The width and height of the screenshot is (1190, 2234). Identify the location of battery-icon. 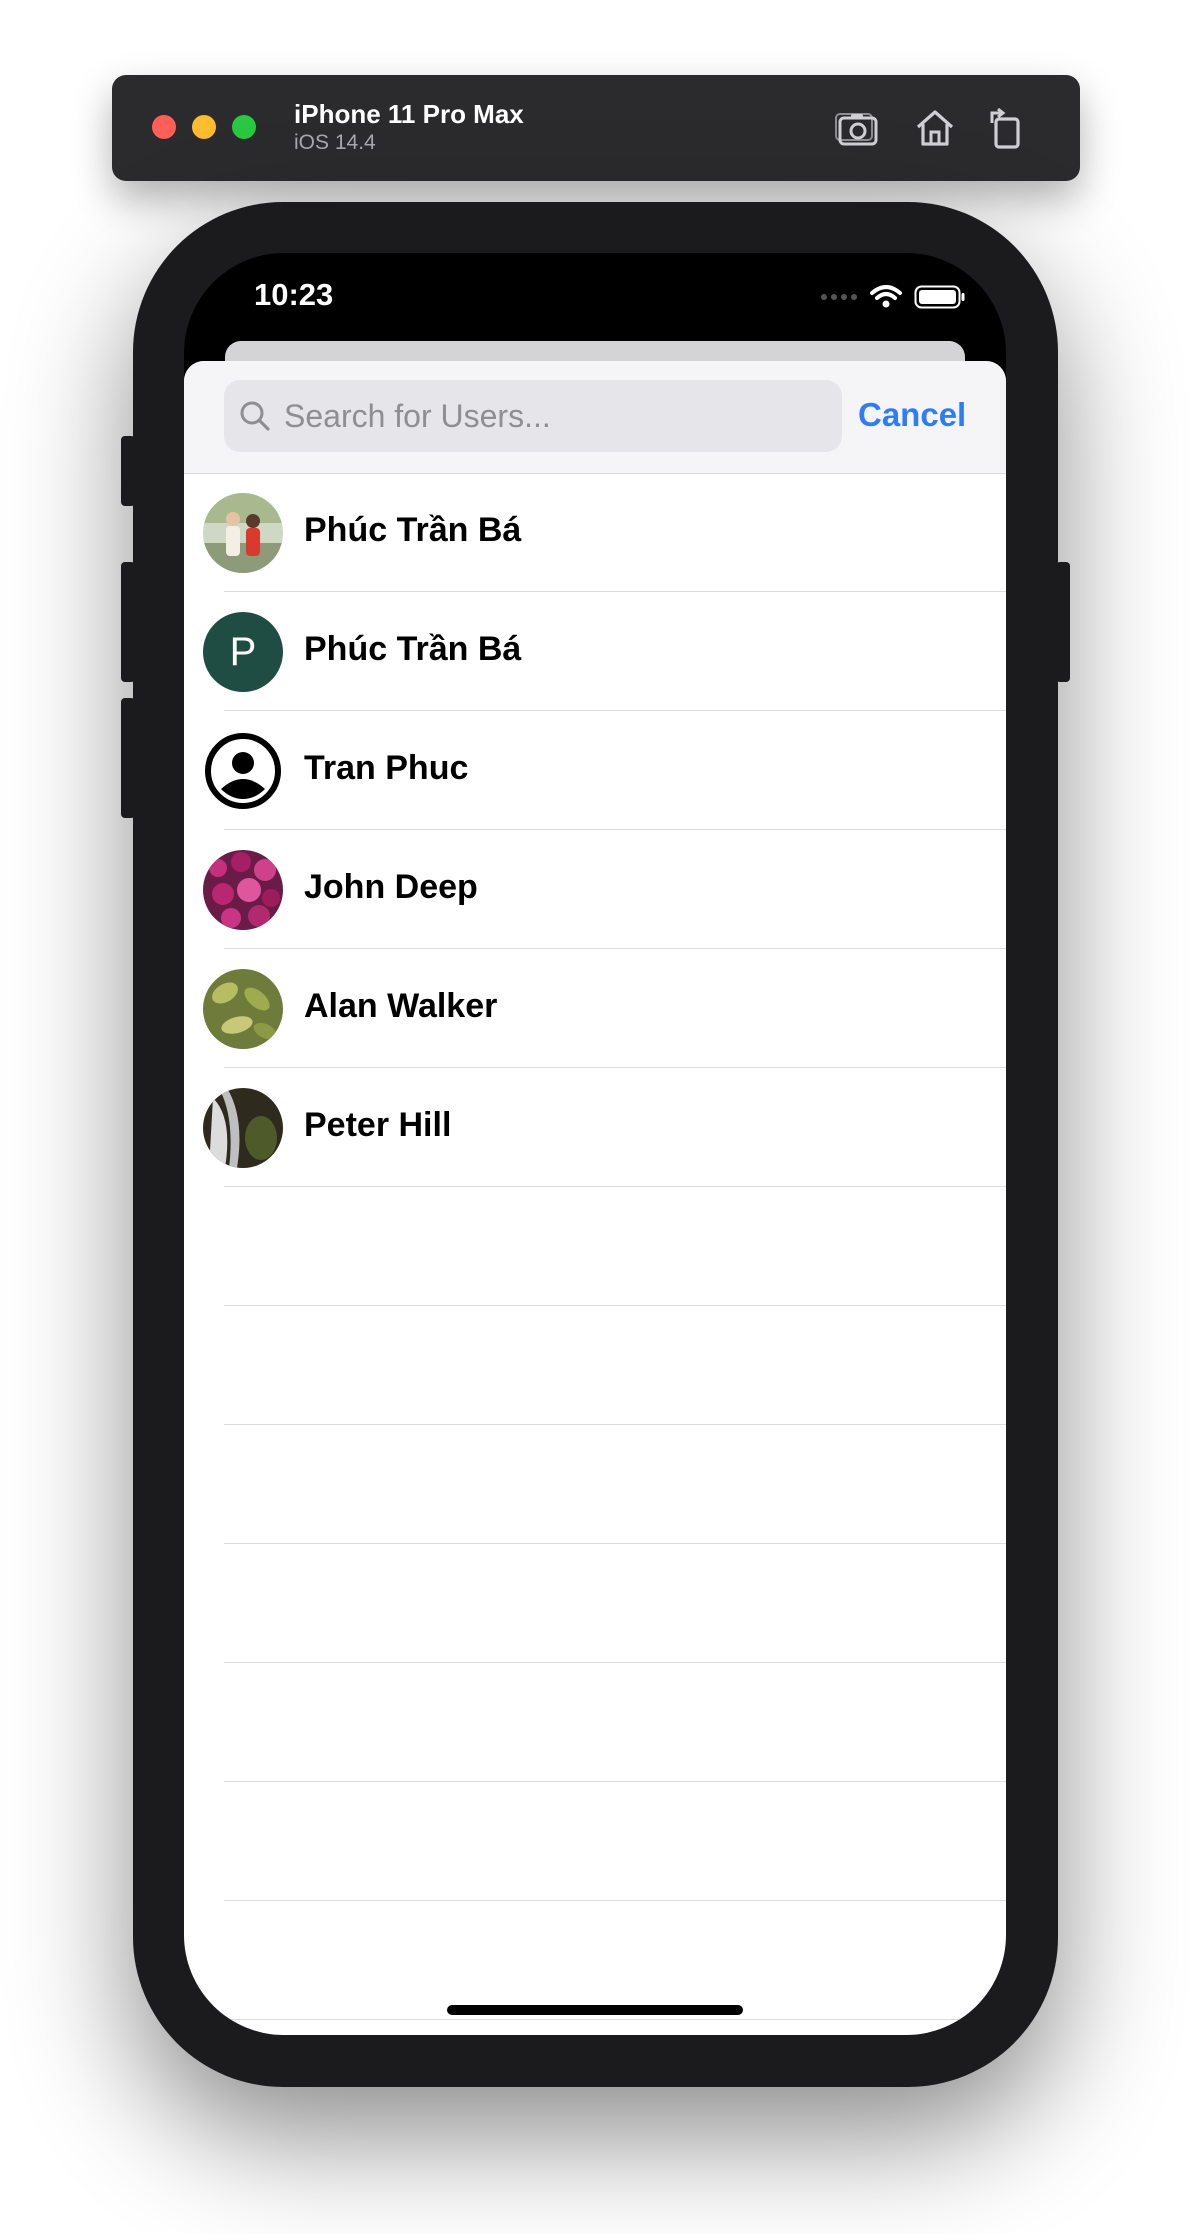
(939, 297).